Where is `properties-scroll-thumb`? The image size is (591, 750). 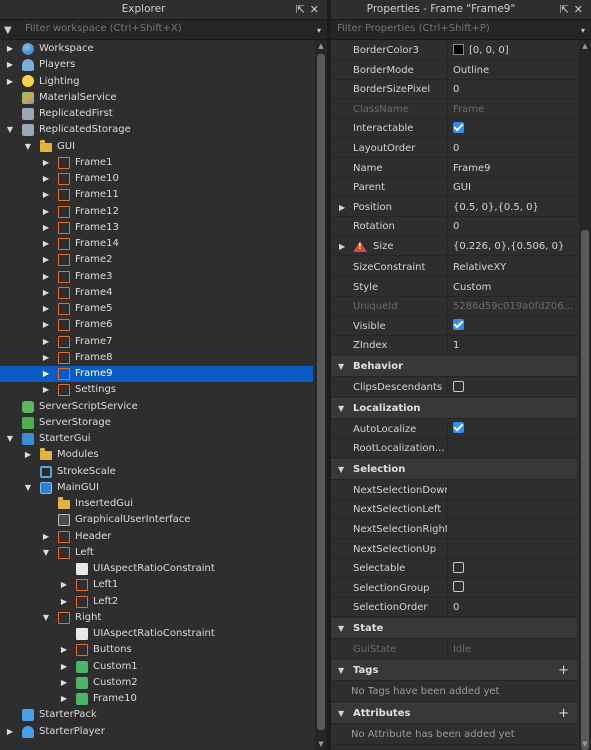
properties-scroll-thumb is located at coordinates (585, 490).